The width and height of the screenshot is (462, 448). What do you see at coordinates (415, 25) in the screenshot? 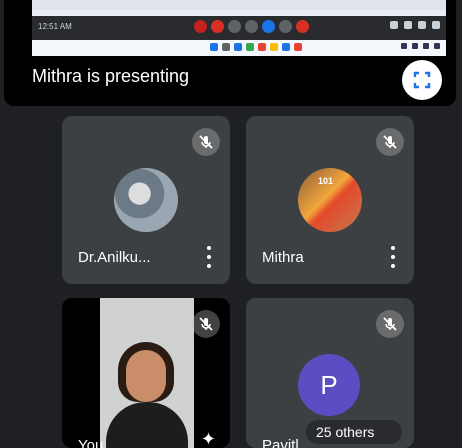
I see `shared-toolbar-right-icons` at bounding box center [415, 25].